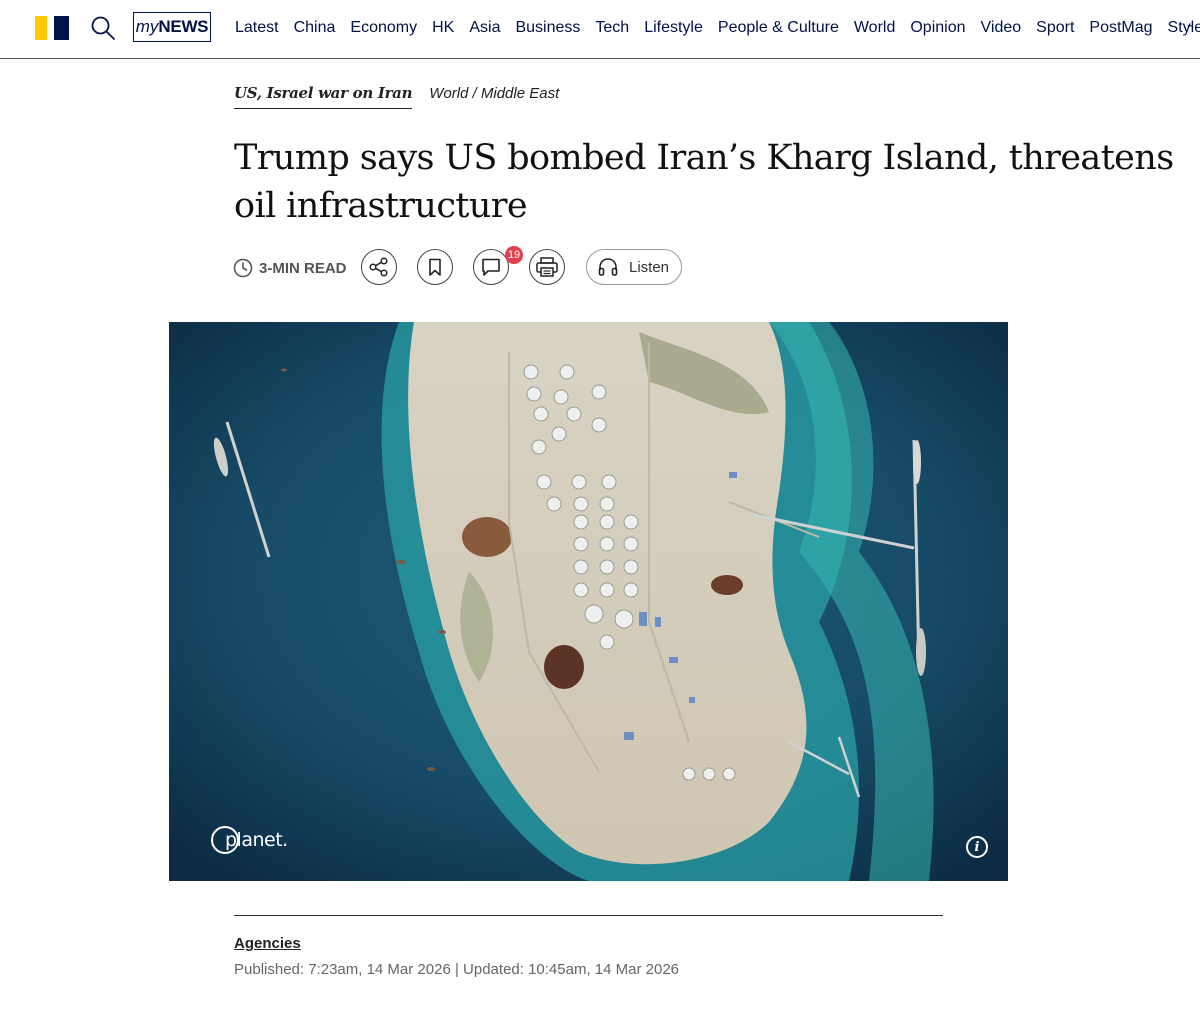 The image size is (1200, 1012). What do you see at coordinates (315, 28) in the screenshot?
I see `nav-item-china: China` at bounding box center [315, 28].